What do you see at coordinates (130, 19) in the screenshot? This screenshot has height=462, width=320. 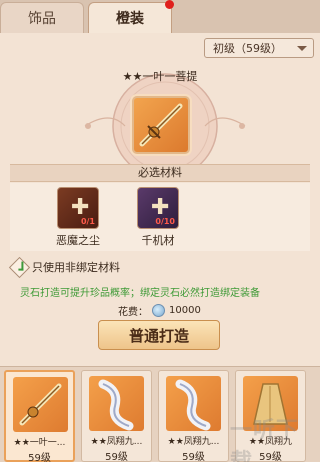 I see `tab-label: 橙装` at bounding box center [130, 19].